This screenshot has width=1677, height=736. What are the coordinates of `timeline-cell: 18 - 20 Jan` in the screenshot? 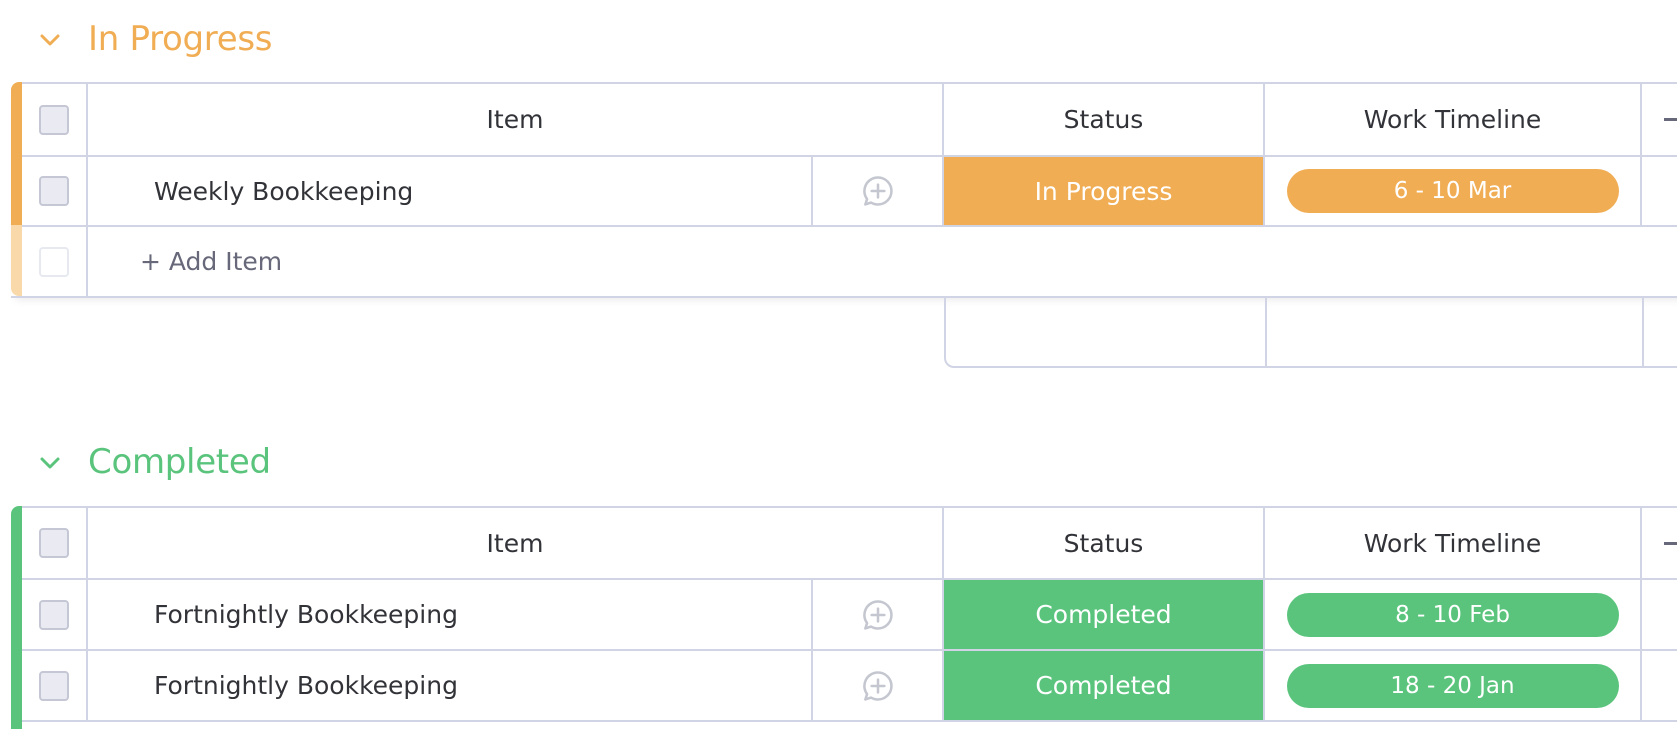 It's located at (1453, 685).